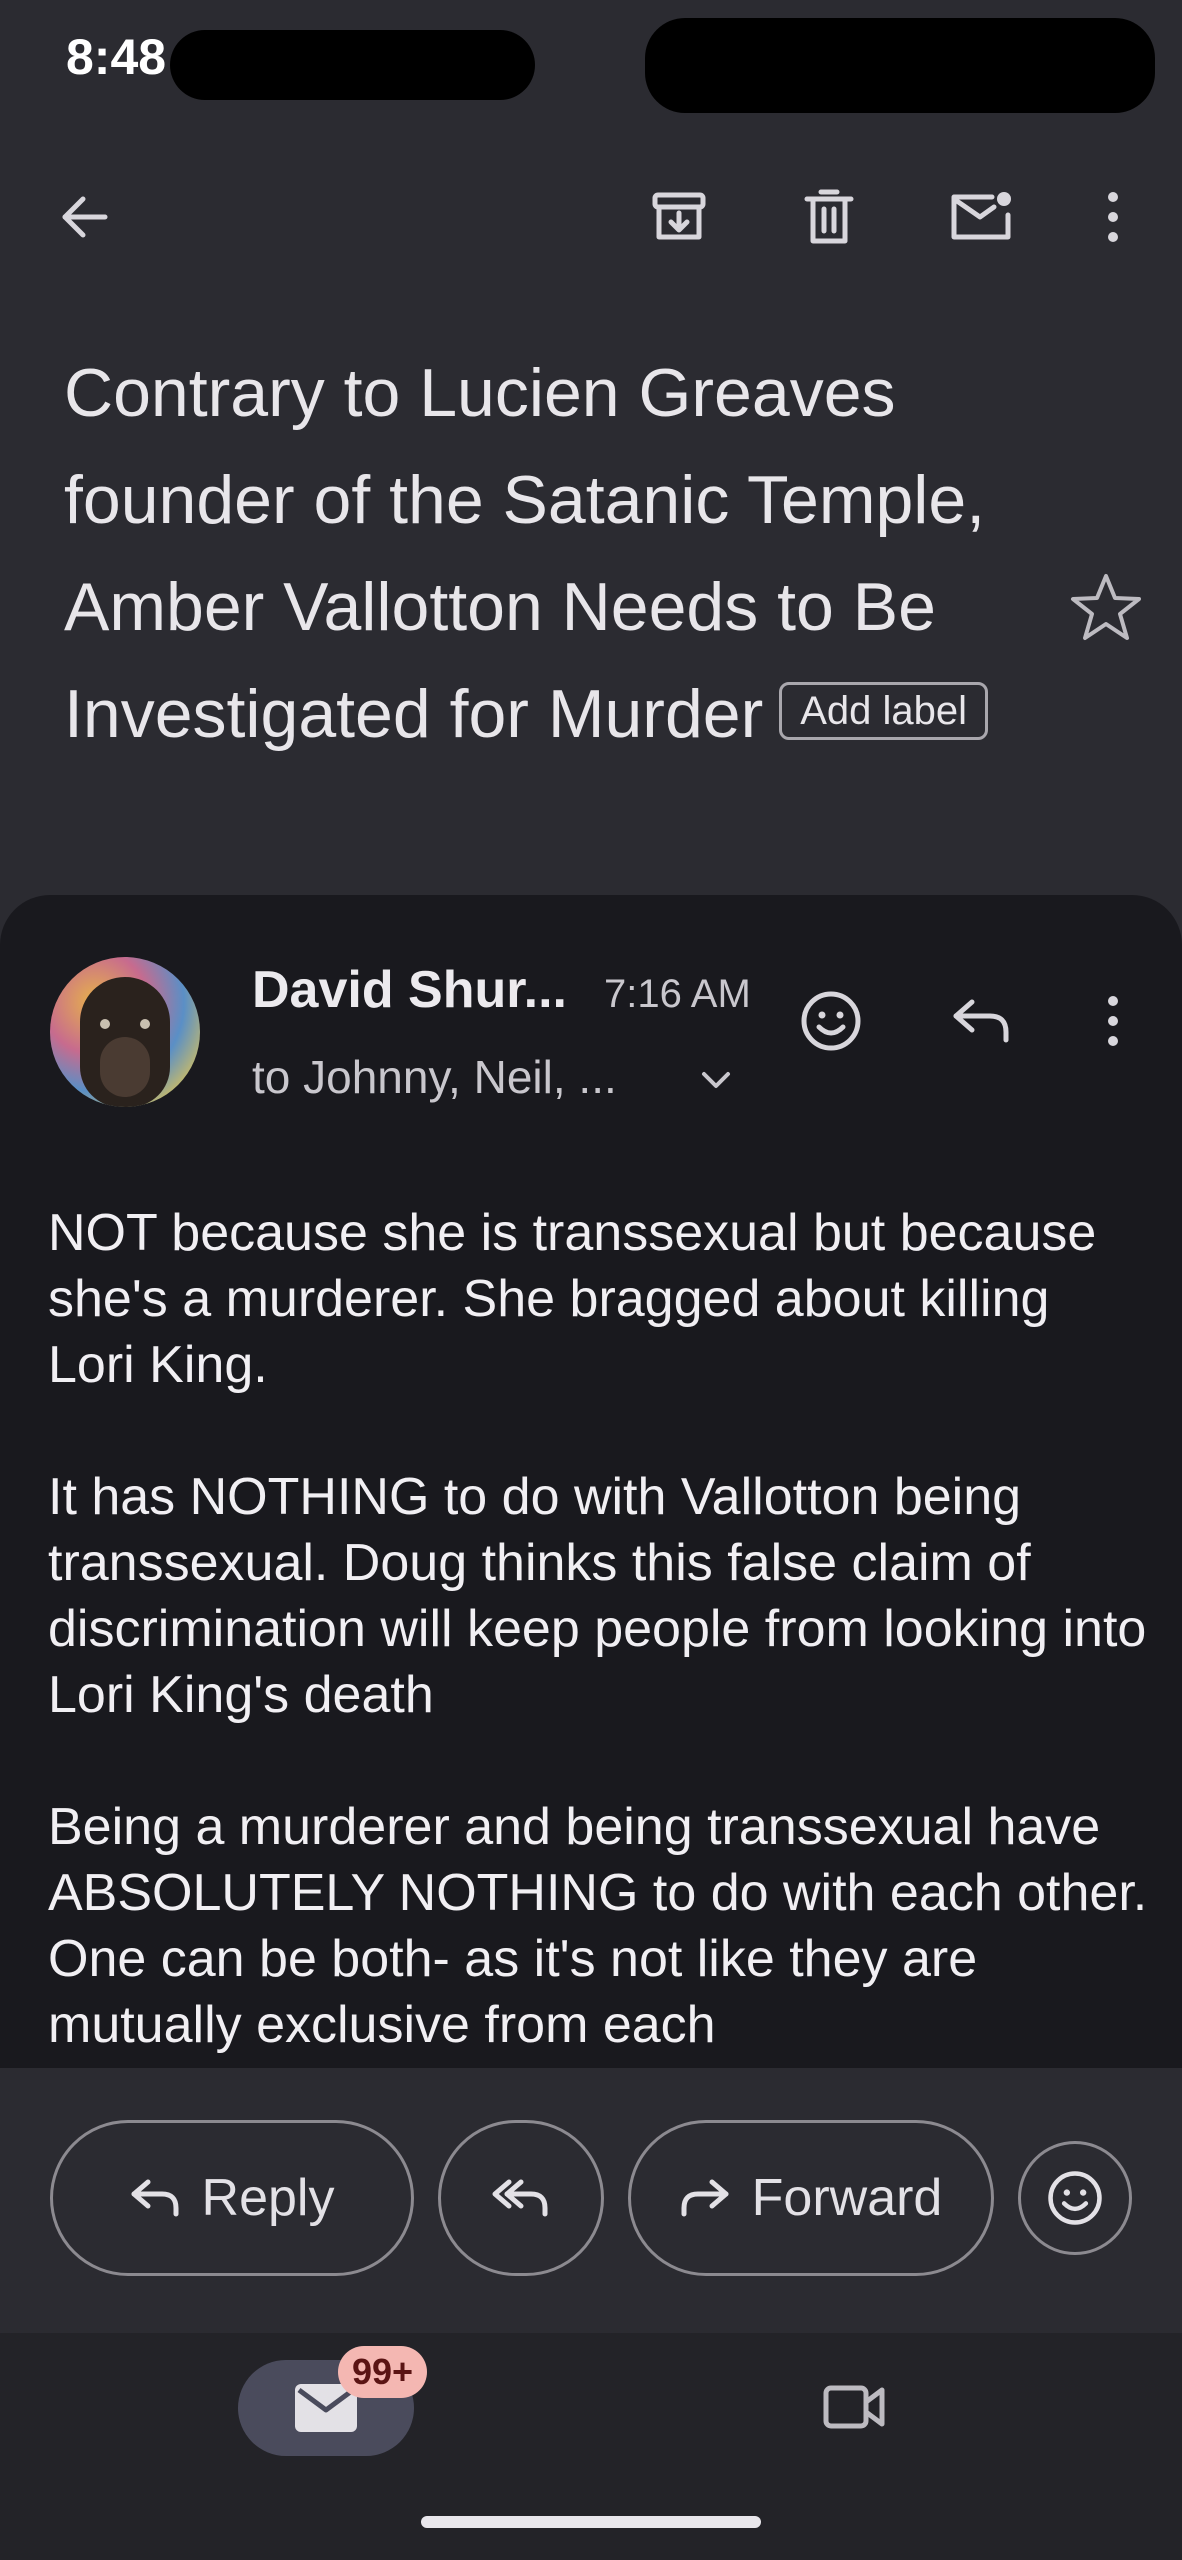  What do you see at coordinates (884, 711) in the screenshot?
I see `add-label-chip: Add label` at bounding box center [884, 711].